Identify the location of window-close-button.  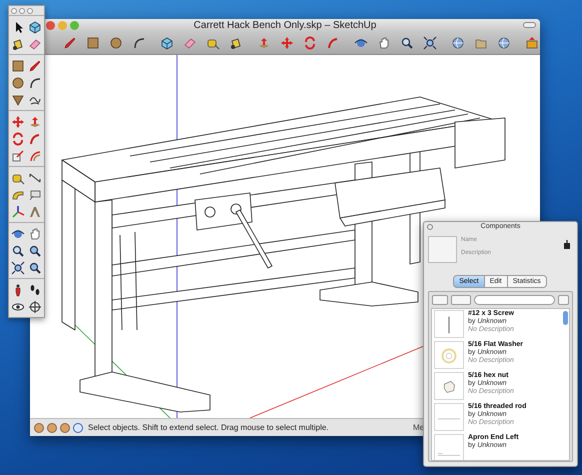
(50, 25).